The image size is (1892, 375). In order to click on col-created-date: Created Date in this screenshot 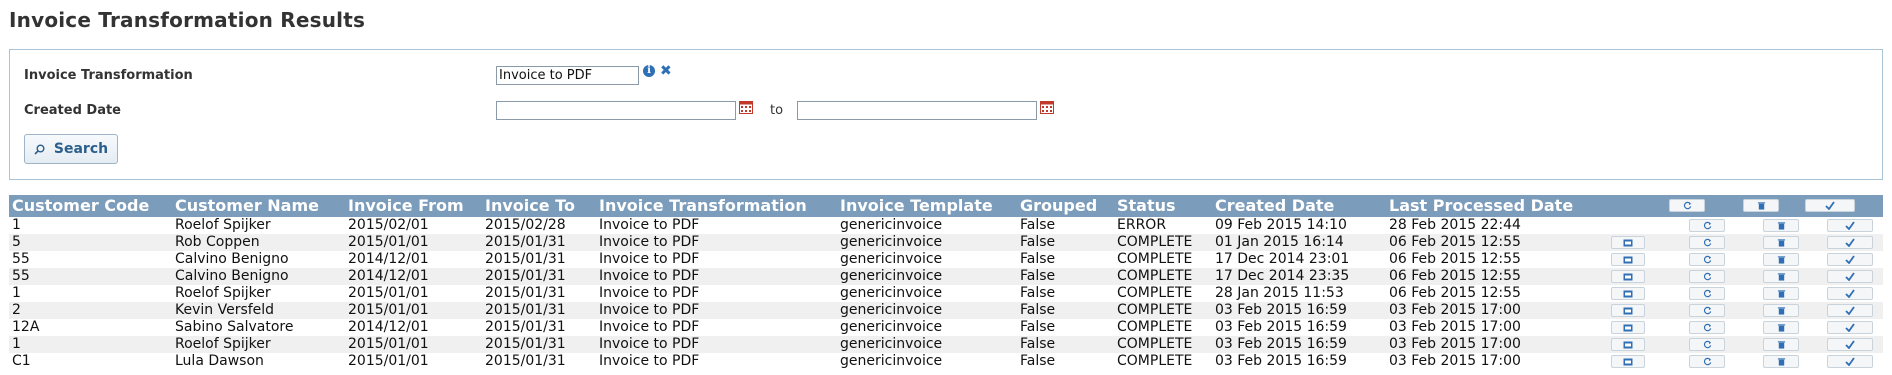, I will do `click(1274, 205)`.